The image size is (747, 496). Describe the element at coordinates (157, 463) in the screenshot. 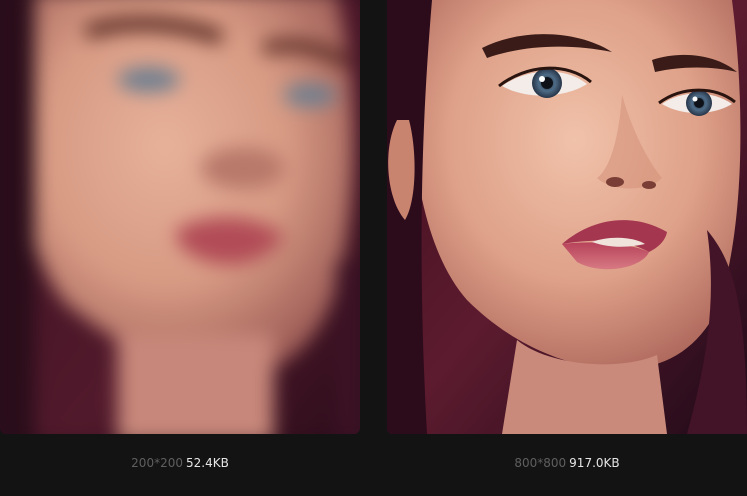

I see `original-dimensions: 200*200` at that location.